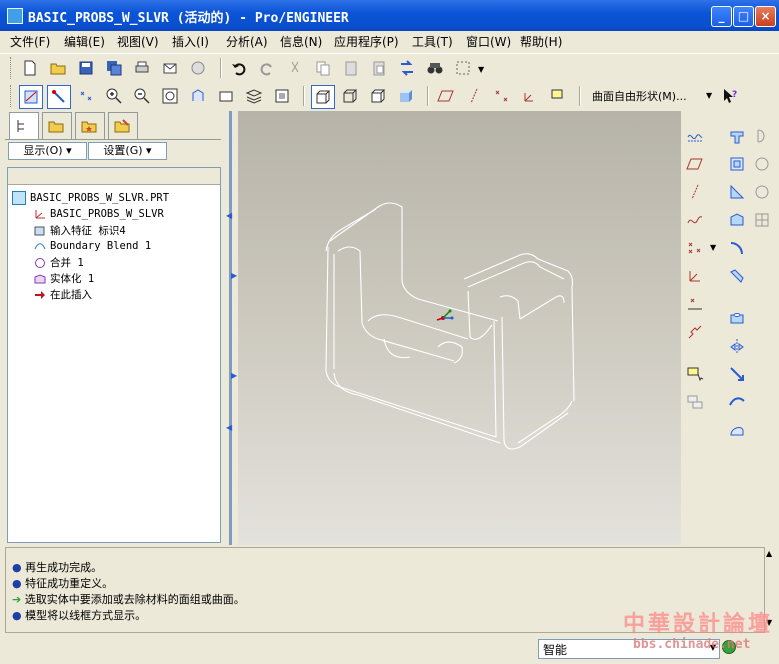 Image resolution: width=779 pixels, height=664 pixels. Describe the element at coordinates (737, 248) in the screenshot. I see `round-icon` at that location.